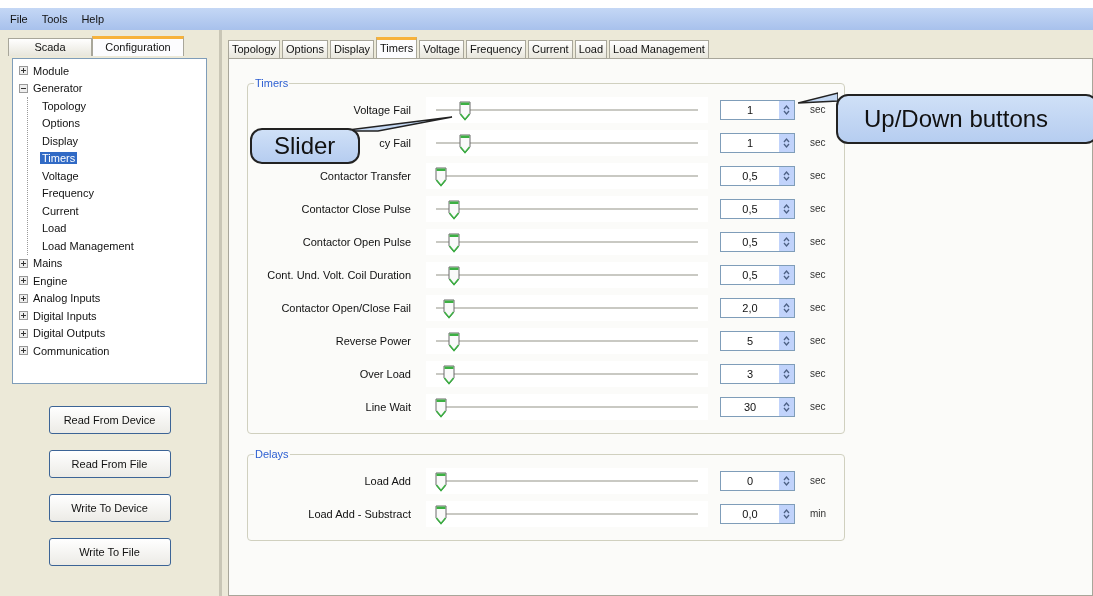 This screenshot has height=596, width=1093. Describe the element at coordinates (54, 228) in the screenshot. I see `tree-item: Load` at that location.